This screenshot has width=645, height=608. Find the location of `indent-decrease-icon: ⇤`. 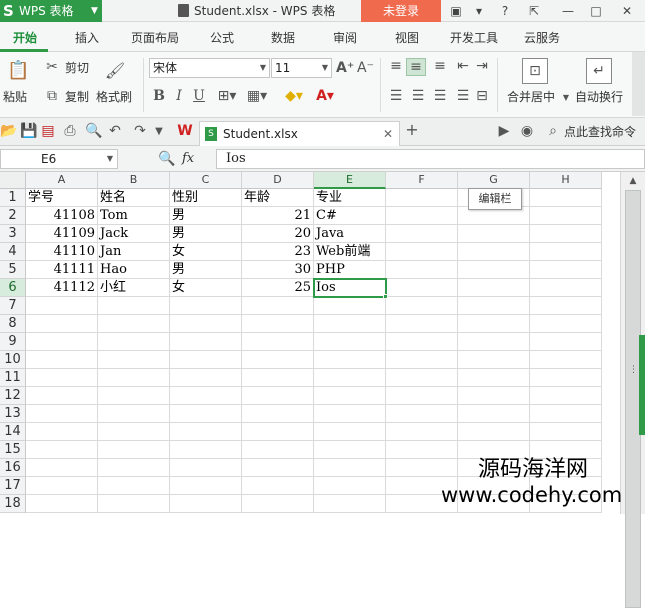

indent-decrease-icon: ⇤ is located at coordinates (463, 66).